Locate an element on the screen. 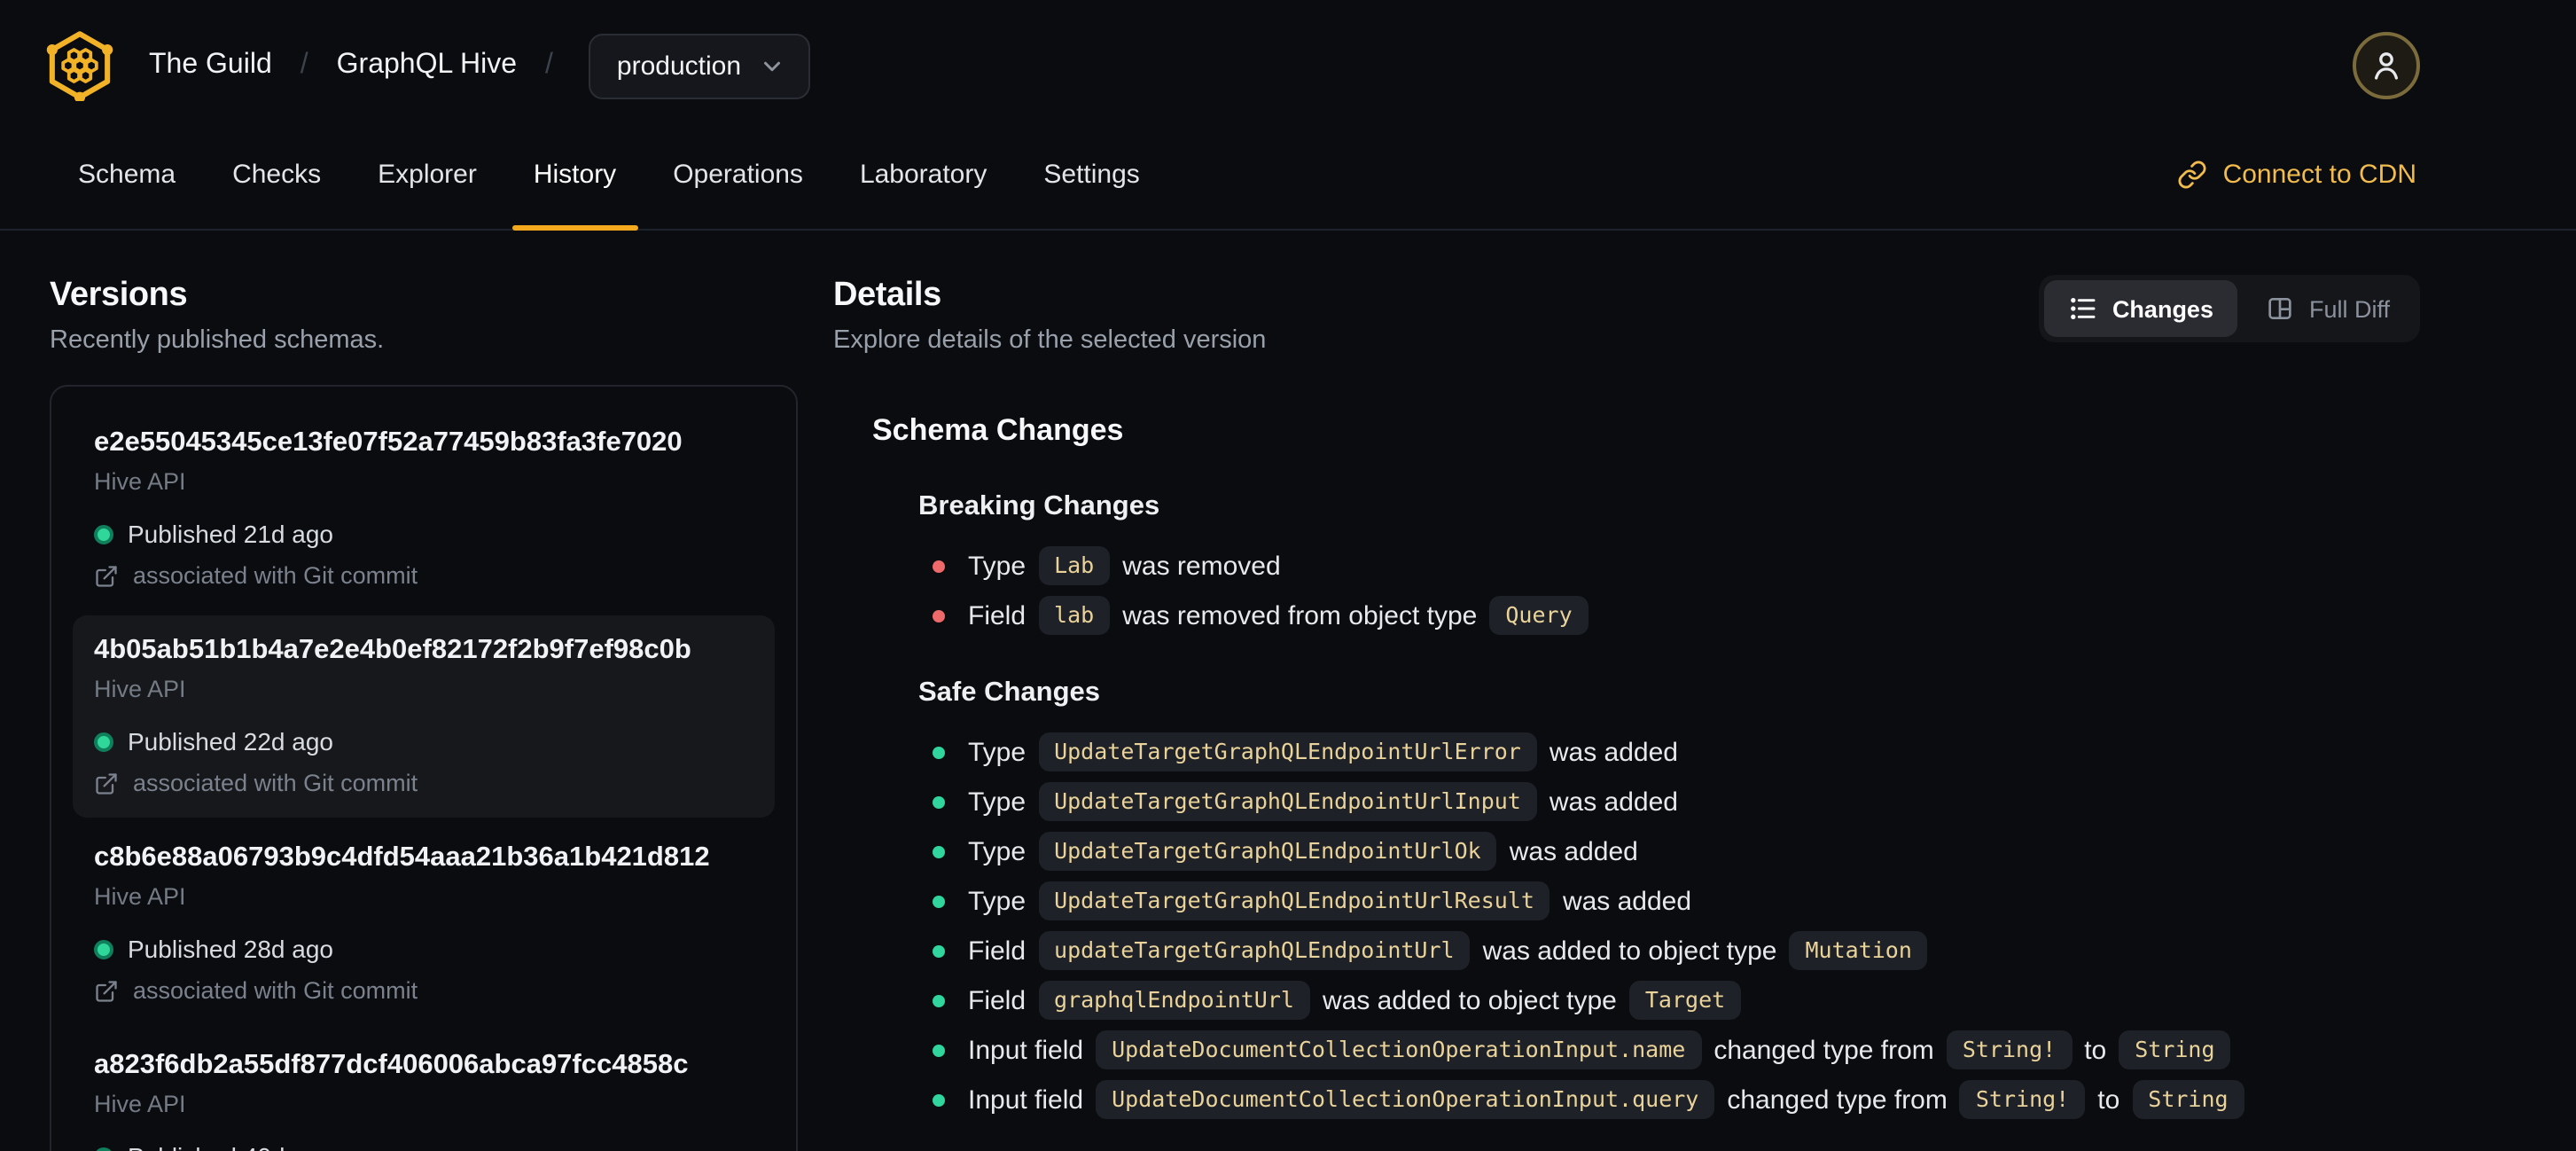 The height and width of the screenshot is (1151, 2576). changes-view-button: Changes is located at coordinates (2141, 308).